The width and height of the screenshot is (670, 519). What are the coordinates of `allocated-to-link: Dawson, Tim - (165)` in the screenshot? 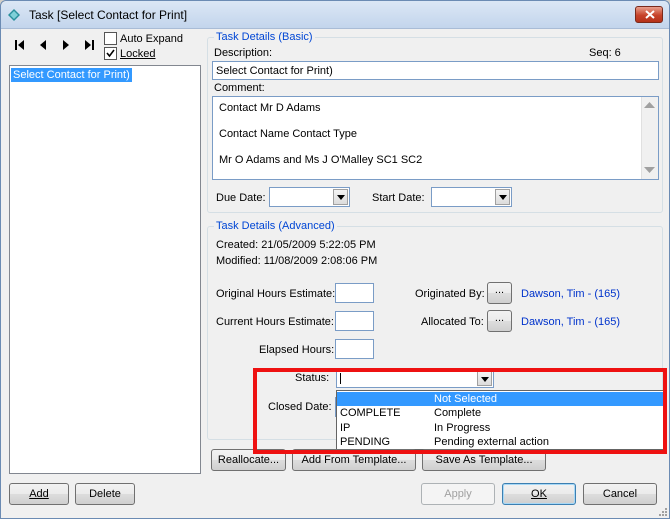 It's located at (570, 322).